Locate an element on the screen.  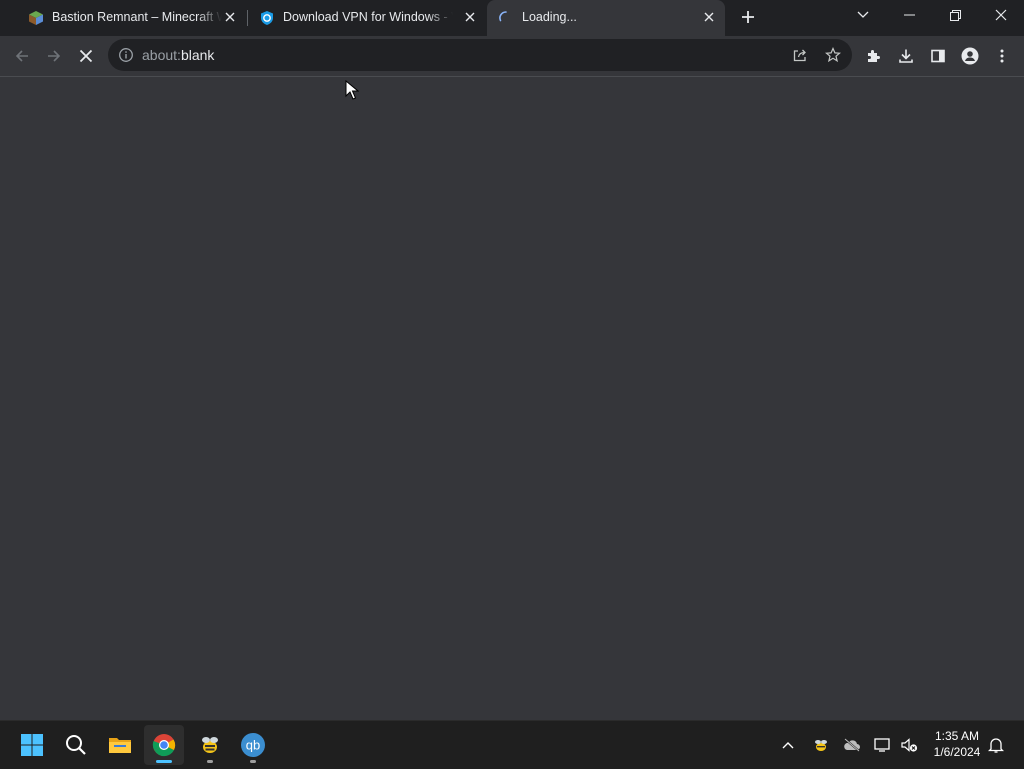
minecraft-wiki-icon is located at coordinates (36, 18).